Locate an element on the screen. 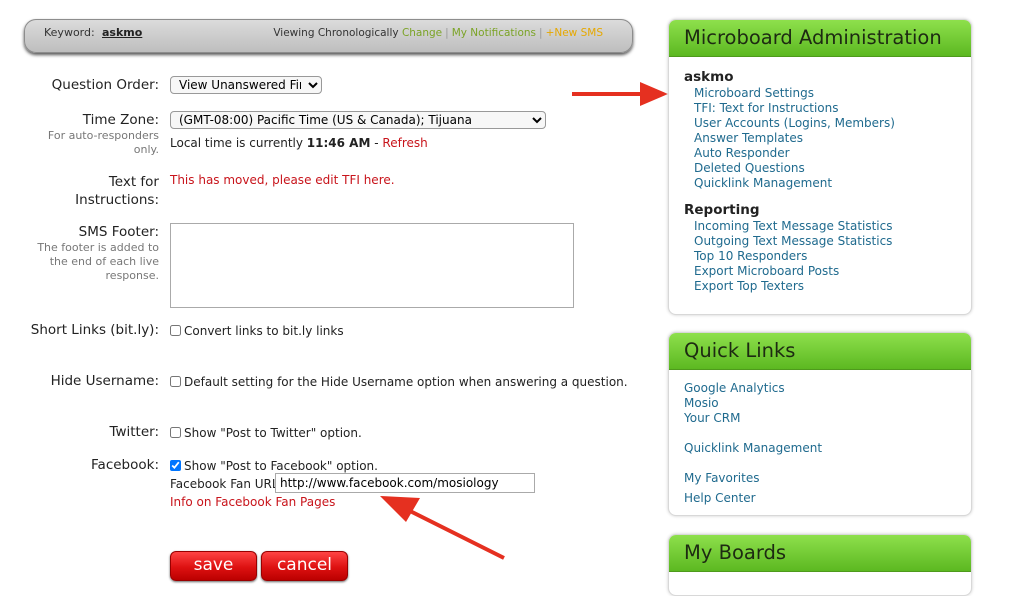 The height and width of the screenshot is (596, 1010). twitter-label: Twitter: is located at coordinates (134, 432).